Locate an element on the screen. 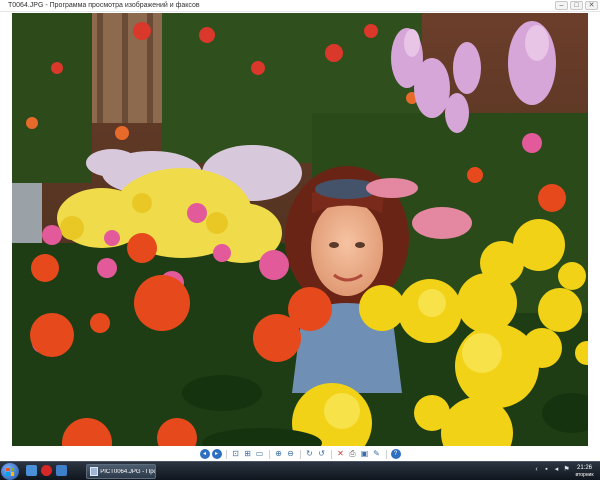 The height and width of the screenshot is (480, 600). print-icon: ⎙ is located at coordinates (352, 453).